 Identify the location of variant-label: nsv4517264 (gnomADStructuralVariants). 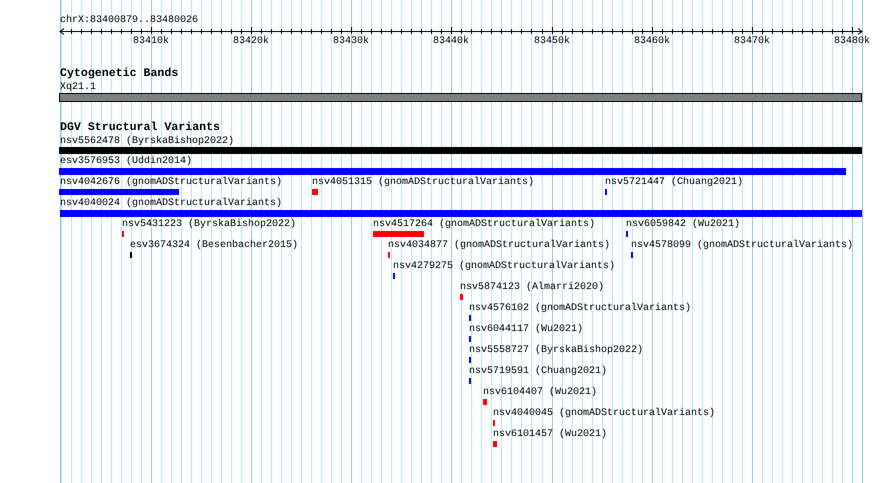
(484, 224).